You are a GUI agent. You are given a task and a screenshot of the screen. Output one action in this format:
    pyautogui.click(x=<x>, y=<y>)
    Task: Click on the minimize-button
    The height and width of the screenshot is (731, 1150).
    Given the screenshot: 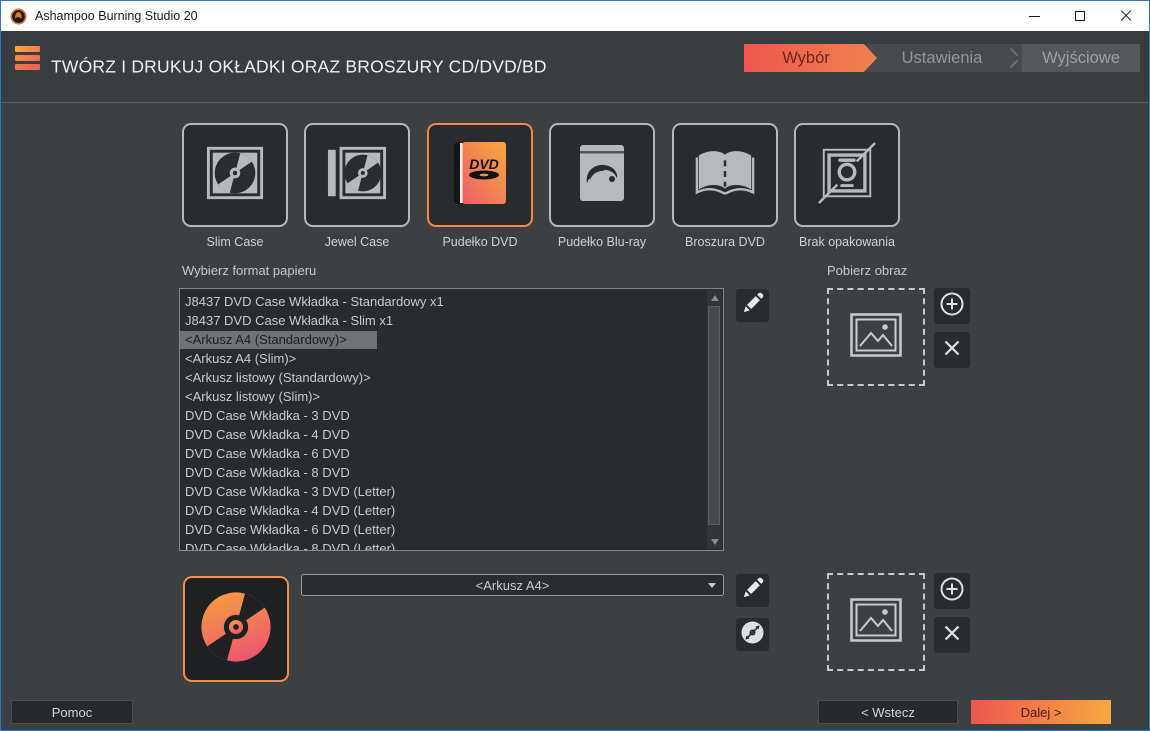 What is the action you would take?
    pyautogui.click(x=1034, y=16)
    